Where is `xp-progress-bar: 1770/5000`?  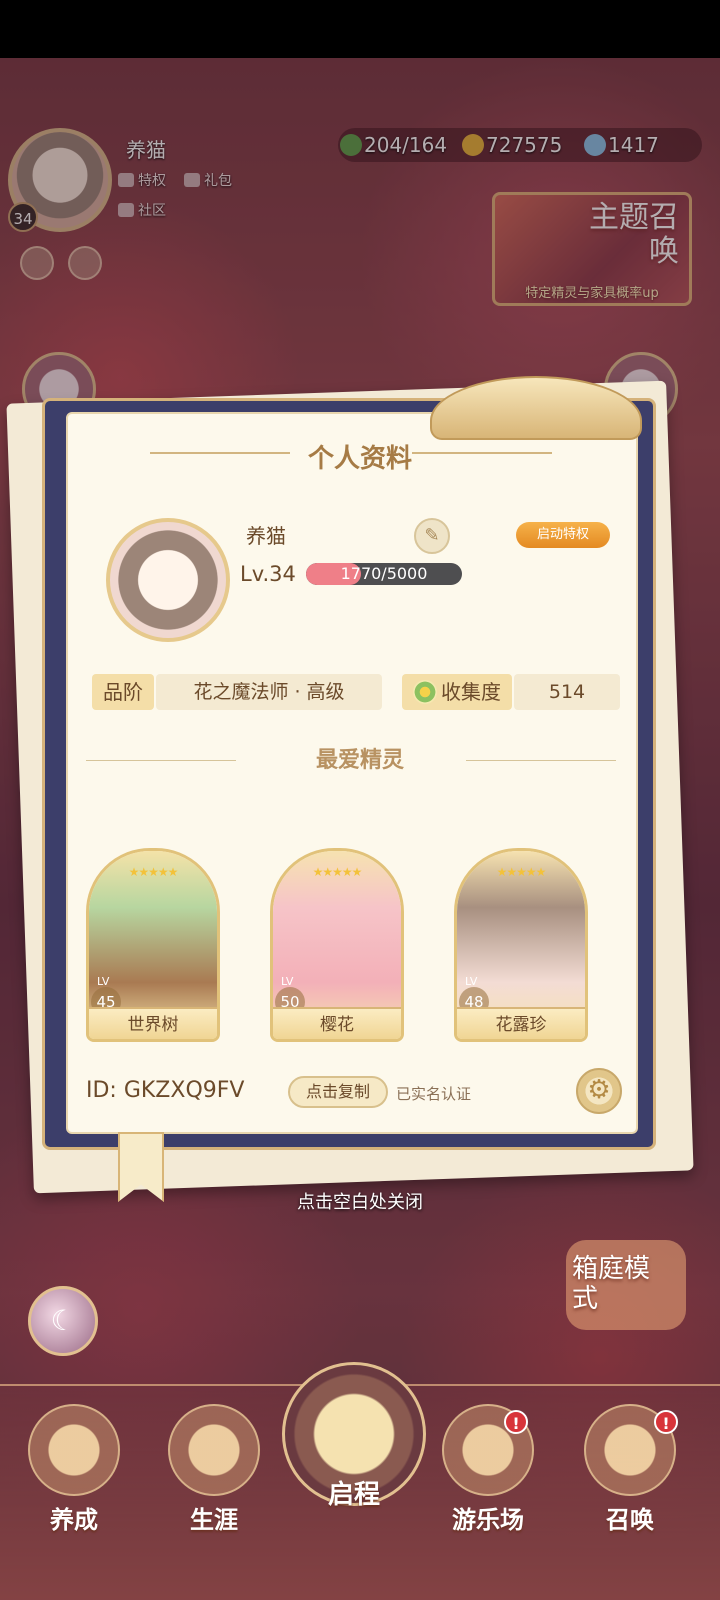 xp-progress-bar: 1770/5000 is located at coordinates (384, 574).